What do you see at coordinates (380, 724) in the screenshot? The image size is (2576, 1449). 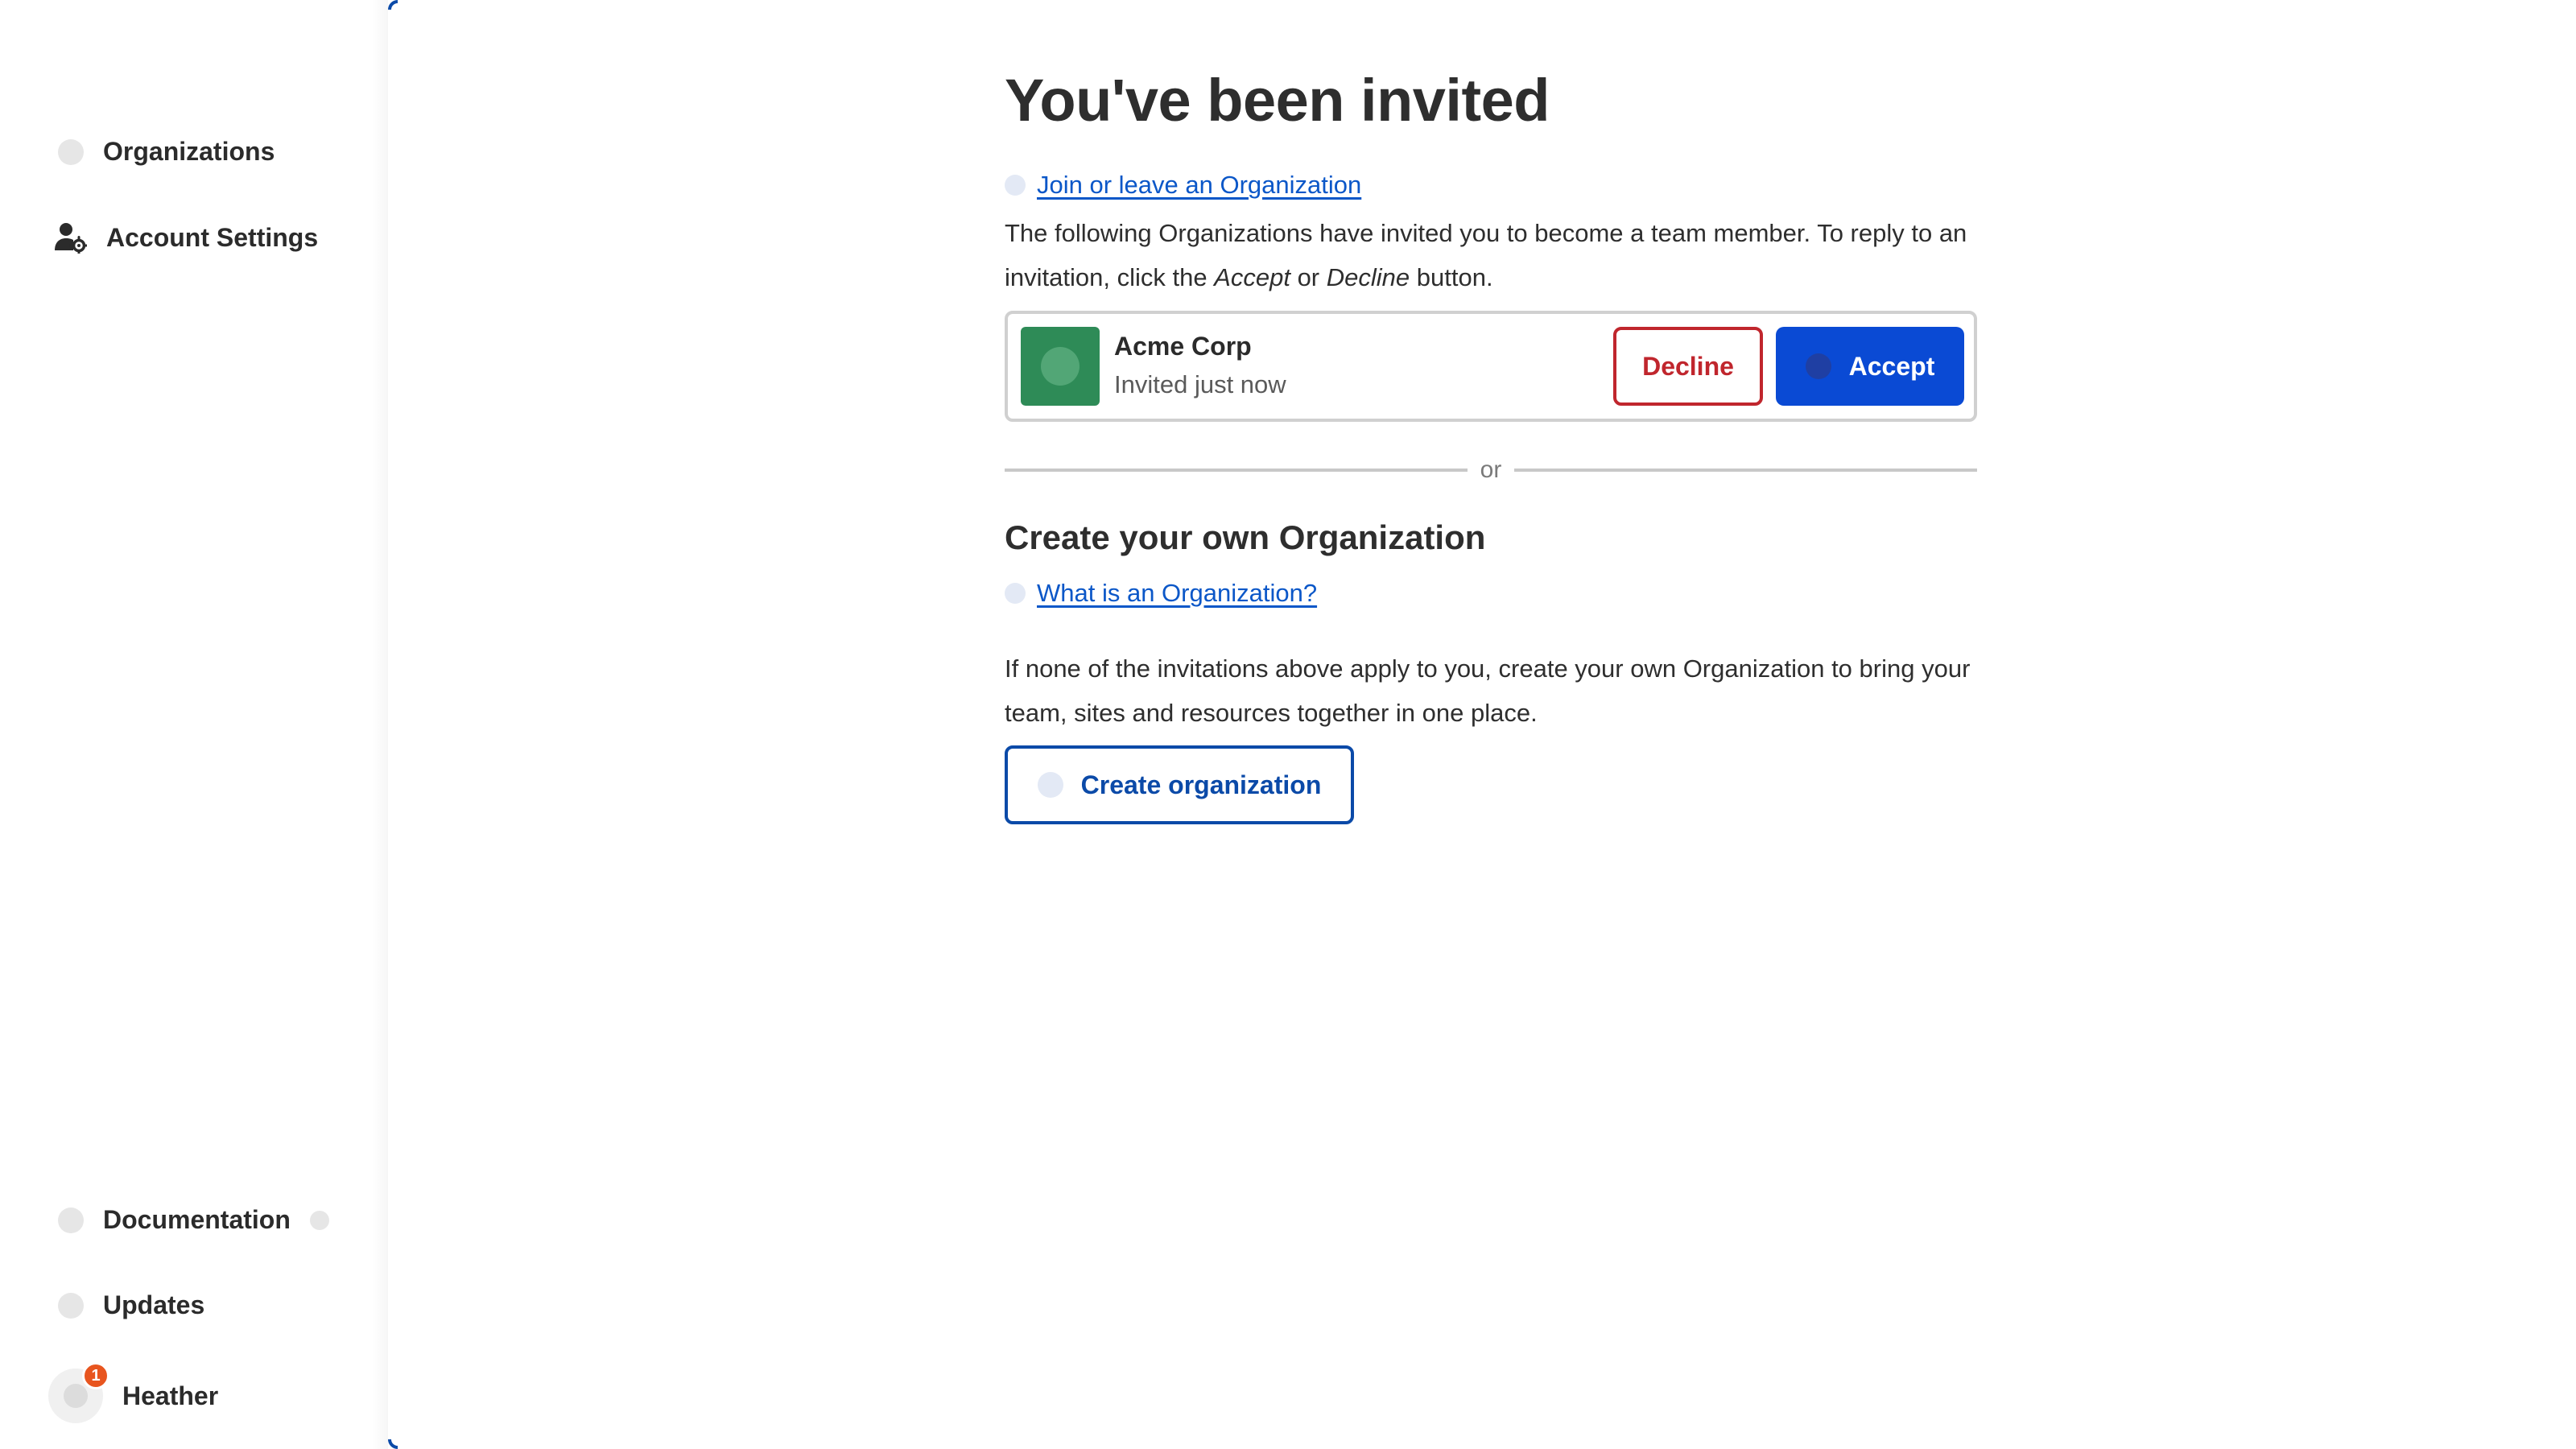 I see `sidebar-shadow` at bounding box center [380, 724].